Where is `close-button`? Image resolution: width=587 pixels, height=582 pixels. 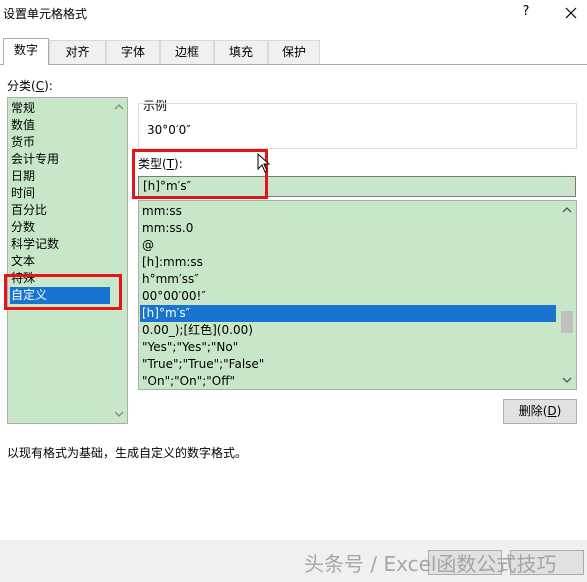 close-button is located at coordinates (571, 13).